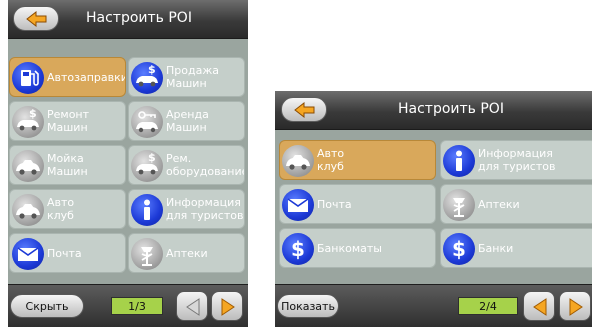 The height and width of the screenshot is (327, 592). What do you see at coordinates (86, 77) in the screenshot?
I see `poi-category-label: Автозаправки` at bounding box center [86, 77].